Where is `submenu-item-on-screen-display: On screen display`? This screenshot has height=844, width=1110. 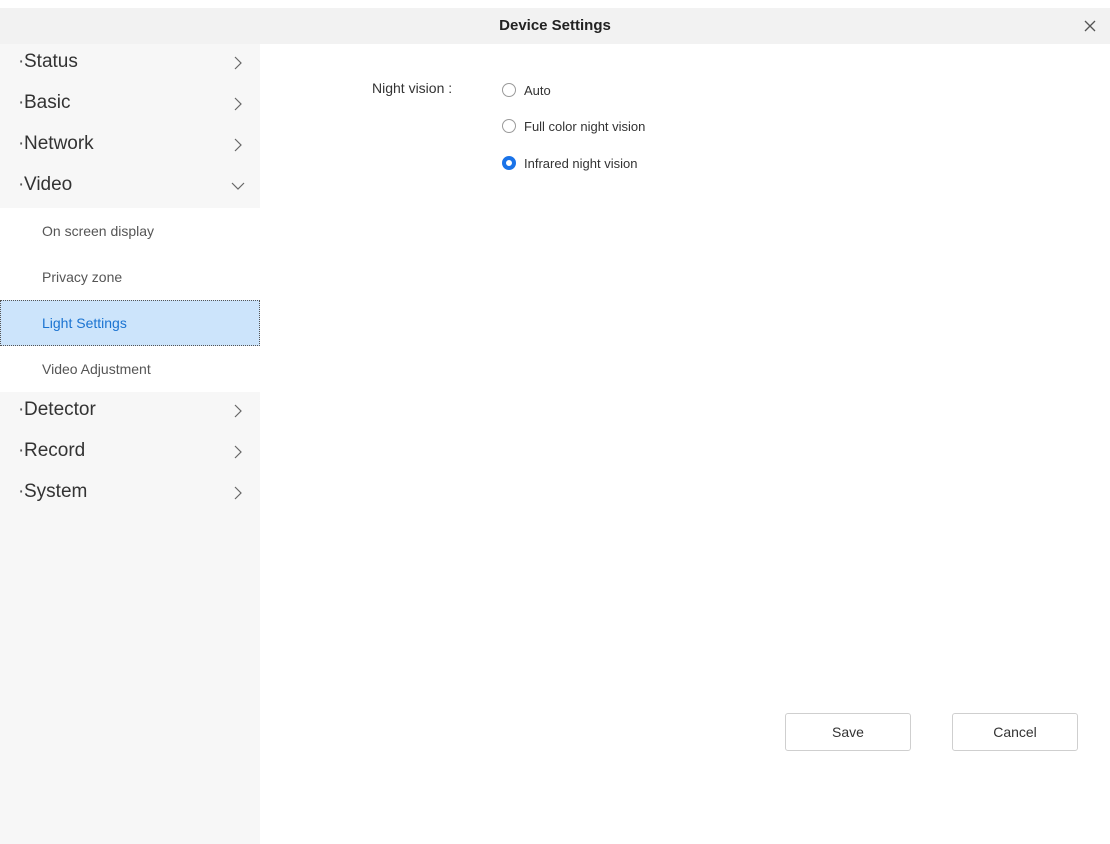
submenu-item-on-screen-display: On screen display is located at coordinates (130, 231).